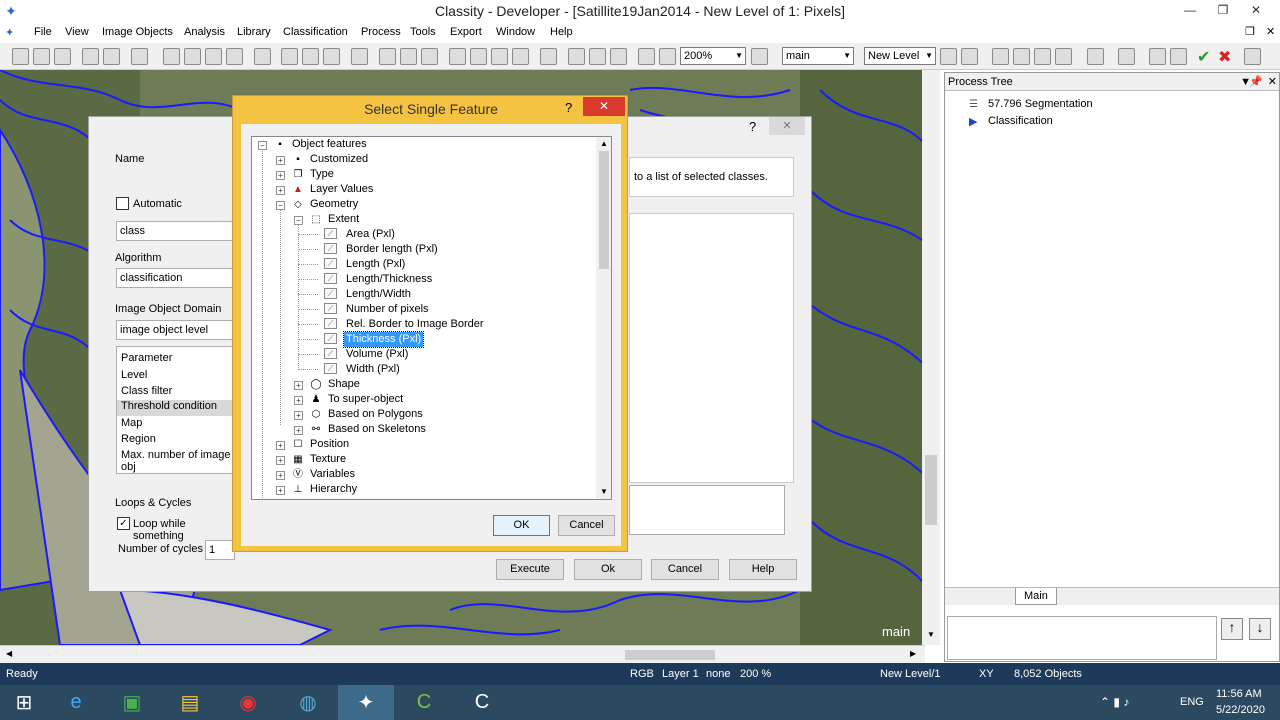 The height and width of the screenshot is (720, 1280). I want to click on tree-item-length: Length (Pxl), so click(375, 264).